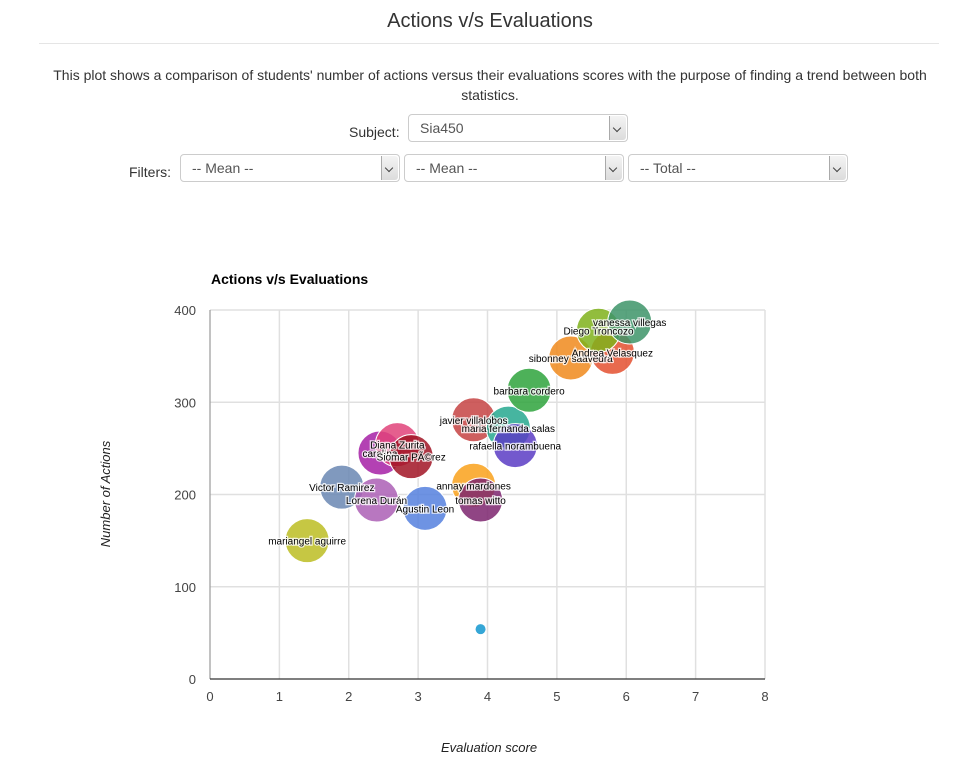  Describe the element at coordinates (289, 279) in the screenshot. I see `chart-title: Actions v/s Evaluations` at that location.